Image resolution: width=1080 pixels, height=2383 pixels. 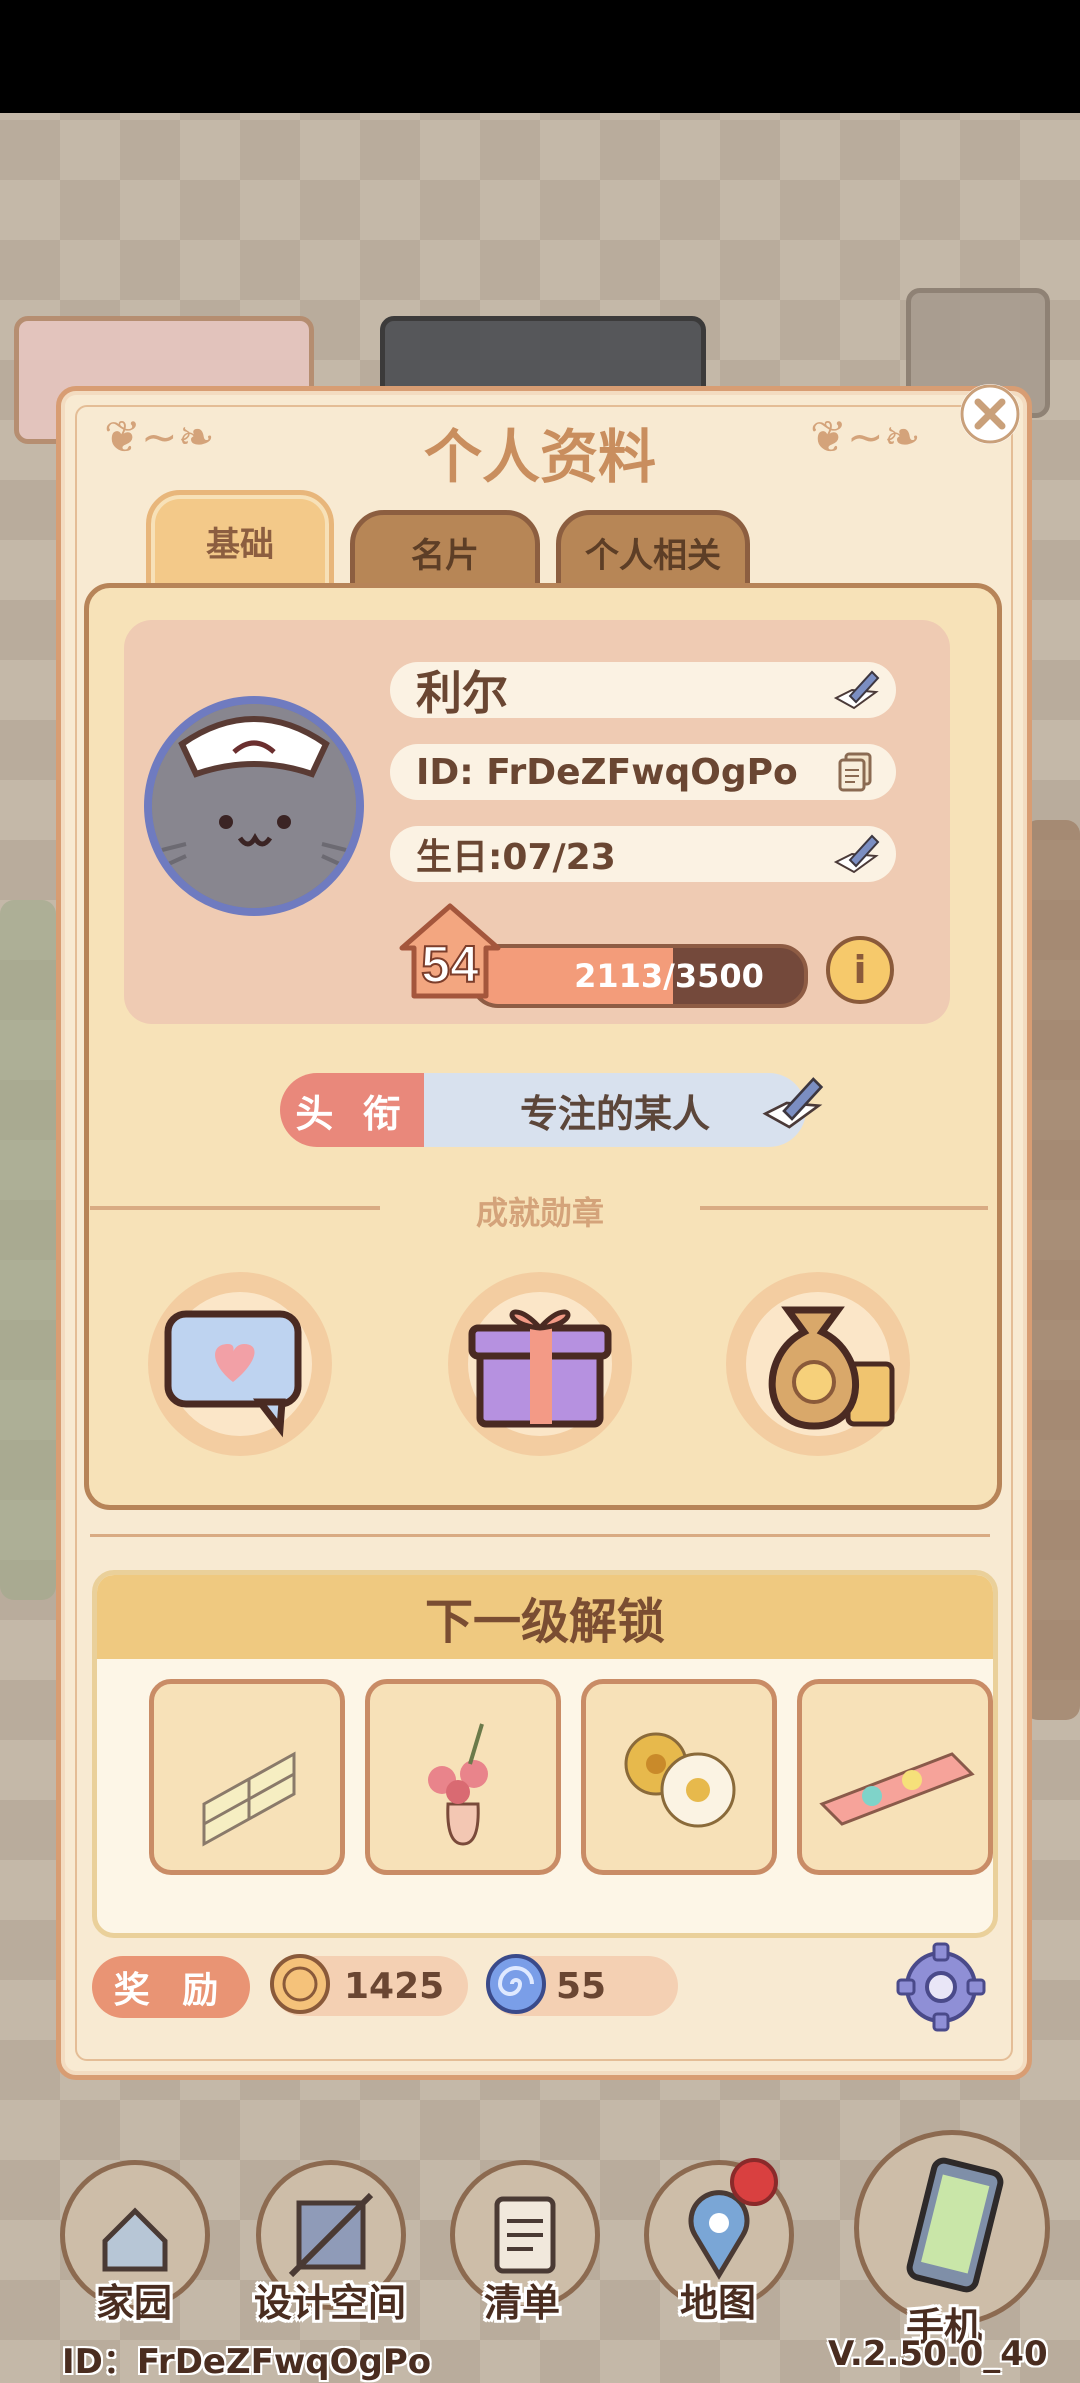 I want to click on bg-room-left, so click(x=28, y=1250).